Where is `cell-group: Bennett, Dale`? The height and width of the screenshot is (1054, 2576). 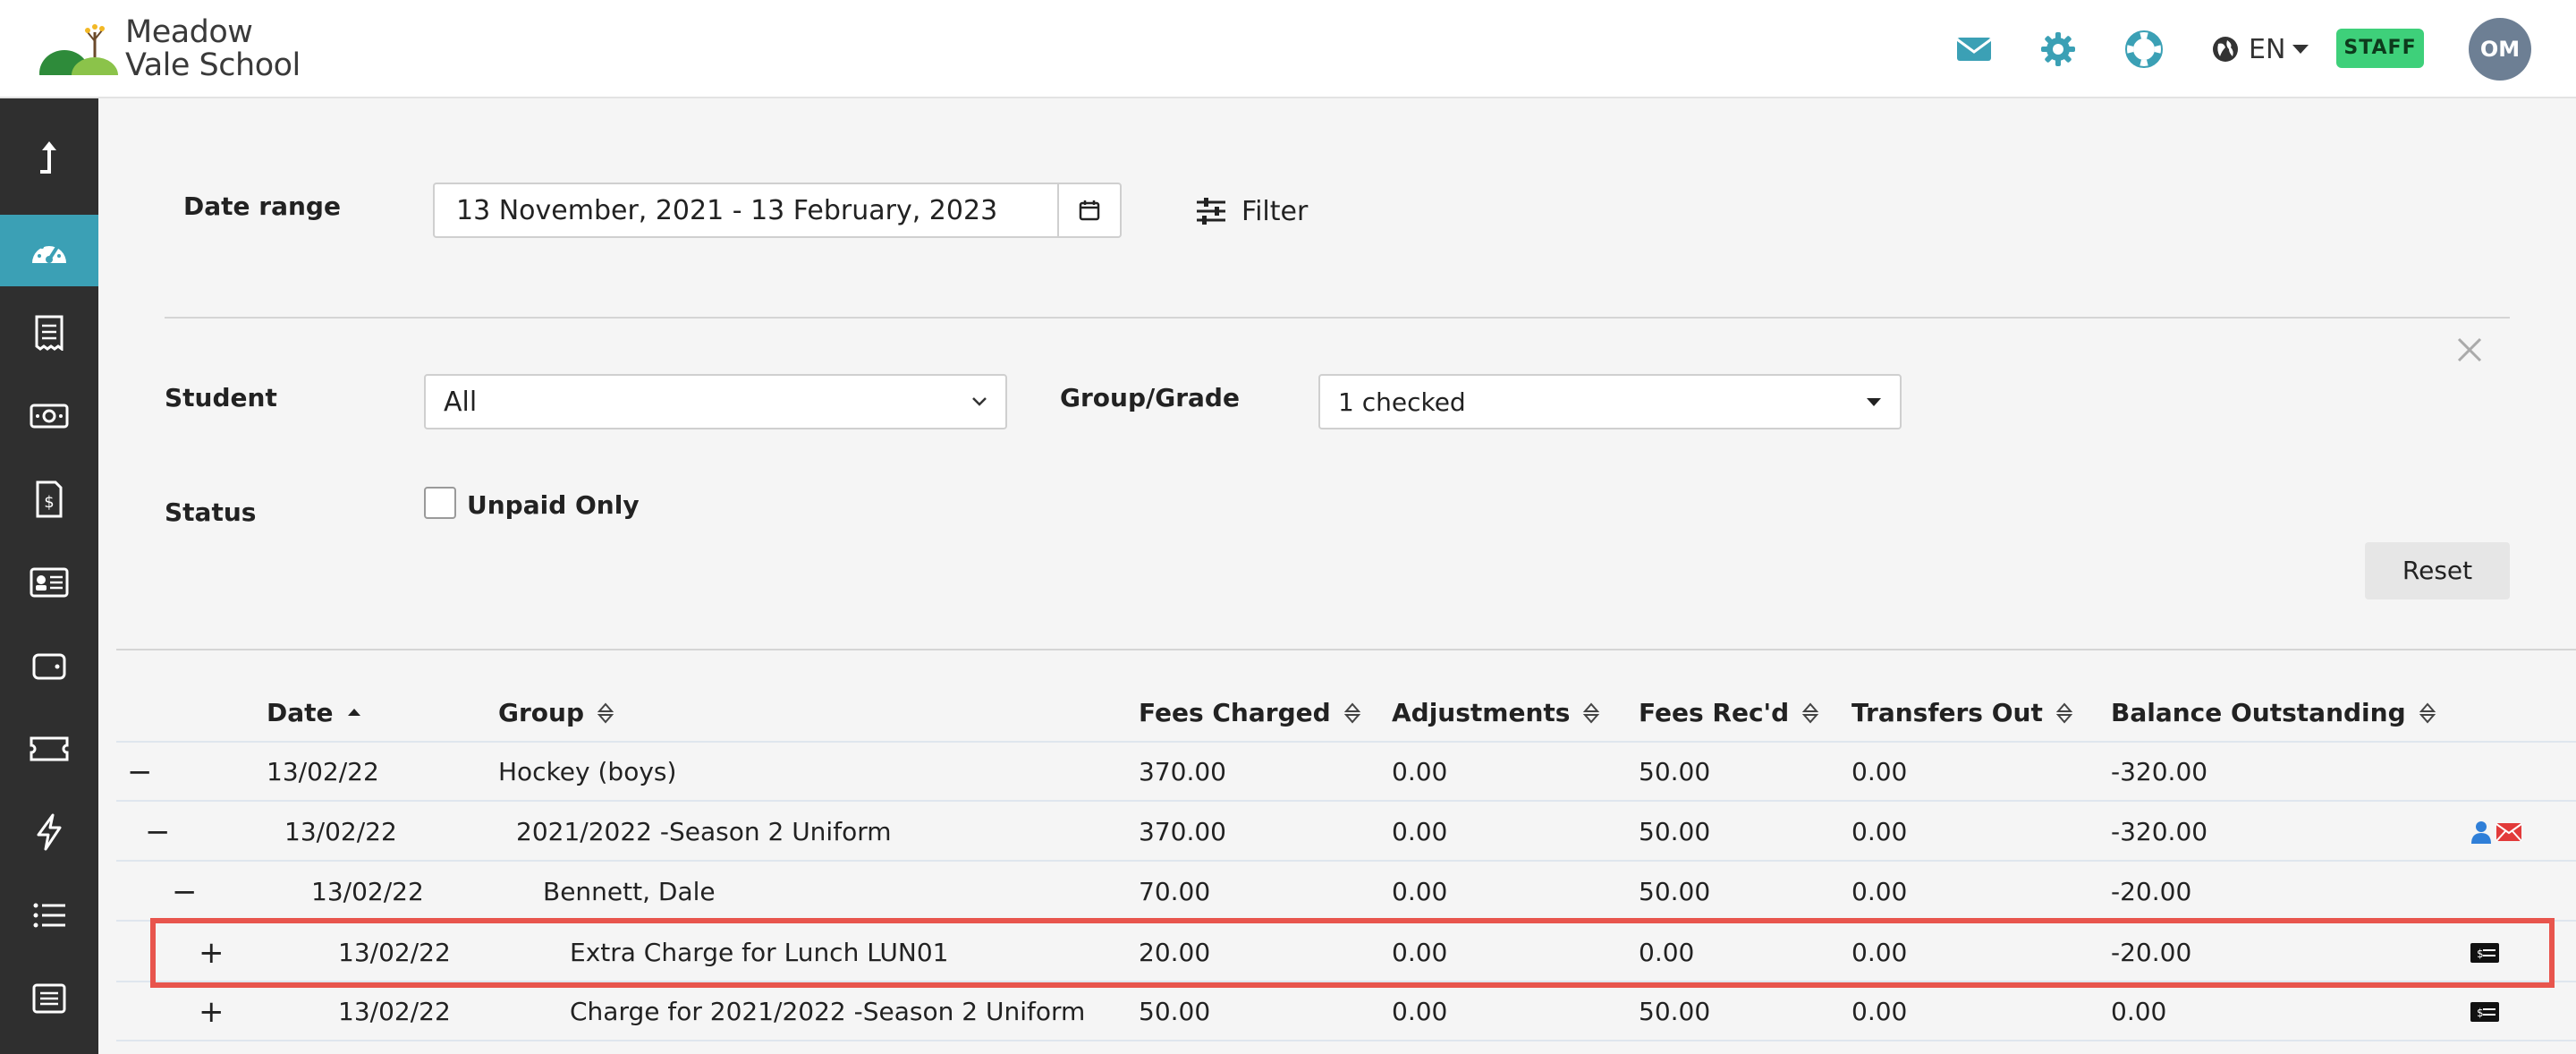
cell-group: Bennett, Dale is located at coordinates (629, 891).